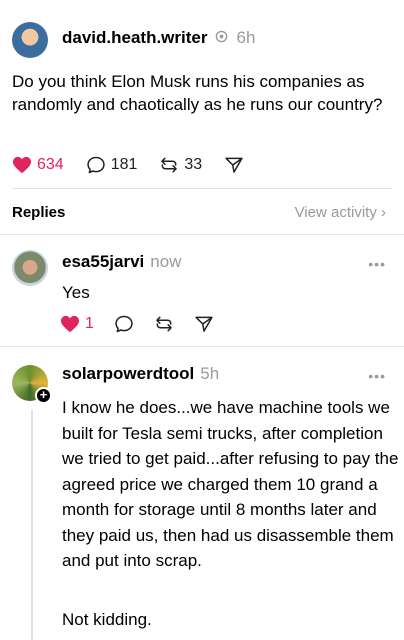 The image size is (404, 640). What do you see at coordinates (166, 261) in the screenshot?
I see `reply-time: now` at bounding box center [166, 261].